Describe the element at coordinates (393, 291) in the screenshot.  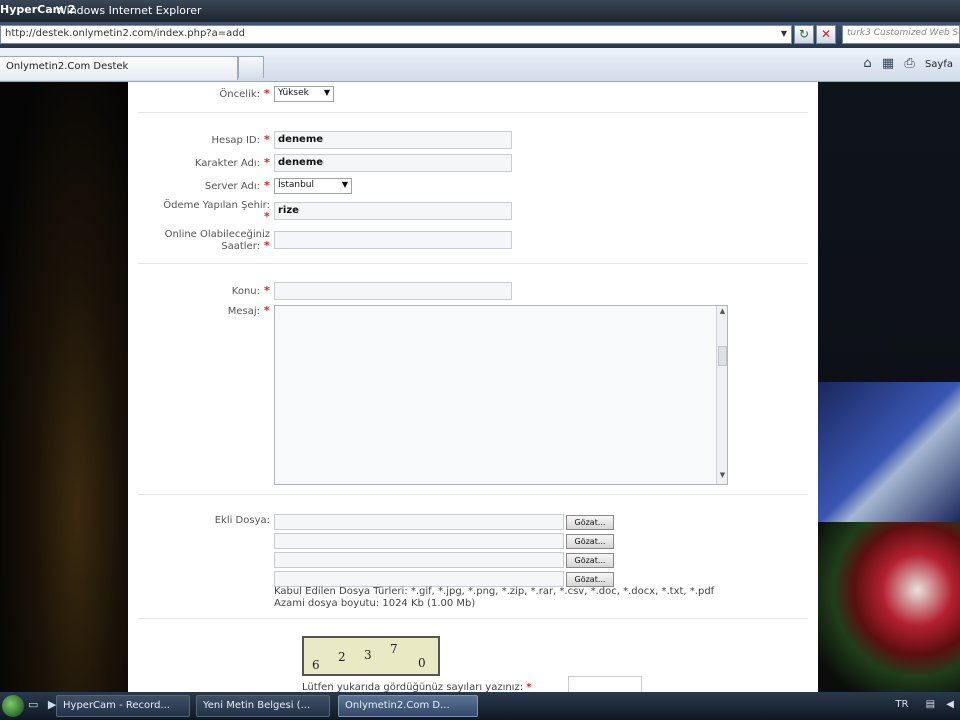
I see `subject-input` at that location.